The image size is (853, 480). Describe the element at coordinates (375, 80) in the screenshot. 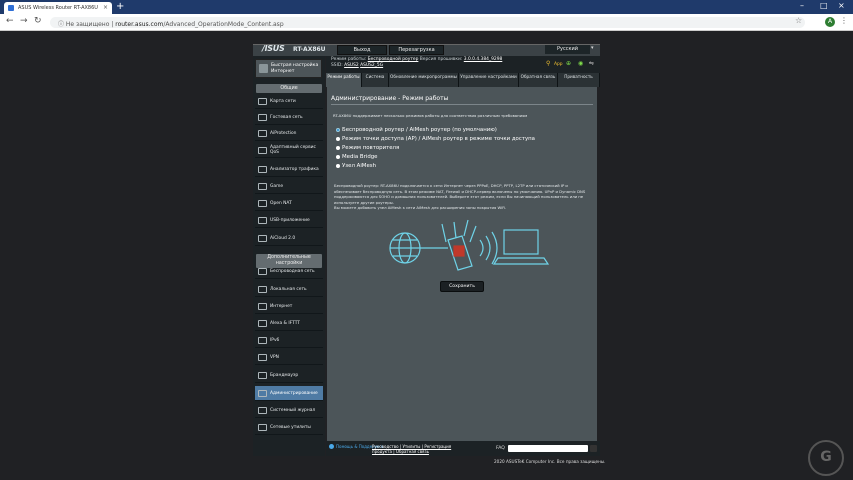

I see `tab-system: Система` at that location.